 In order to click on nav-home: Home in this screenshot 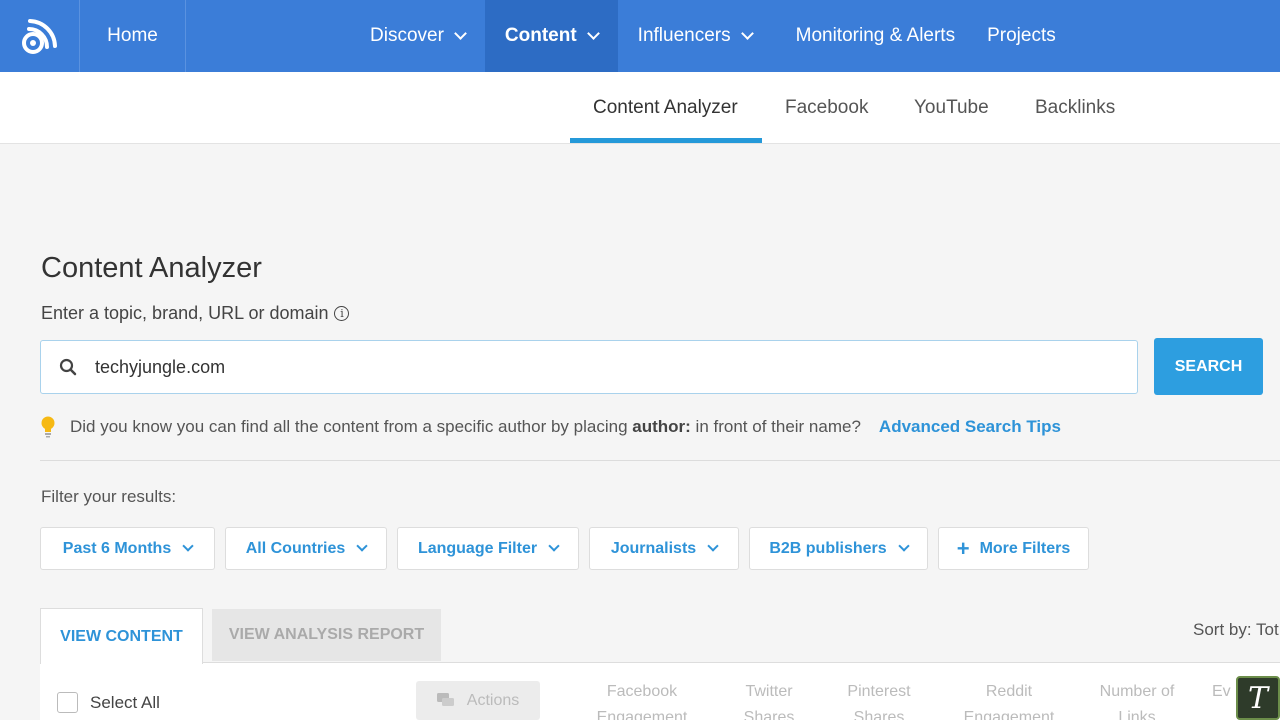, I will do `click(133, 36)`.